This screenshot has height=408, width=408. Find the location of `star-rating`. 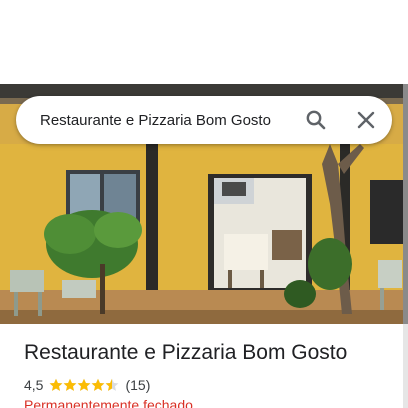

star-rating is located at coordinates (84, 385).